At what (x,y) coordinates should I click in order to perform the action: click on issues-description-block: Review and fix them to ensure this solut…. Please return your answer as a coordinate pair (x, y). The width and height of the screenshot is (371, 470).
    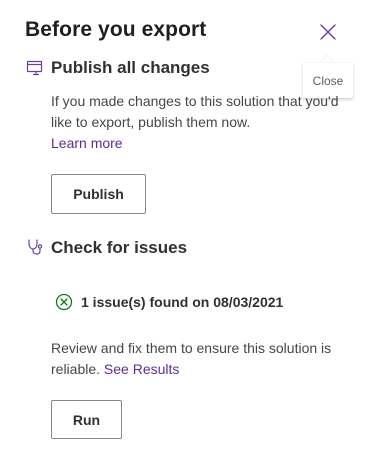
    Looking at the image, I should click on (201, 359).